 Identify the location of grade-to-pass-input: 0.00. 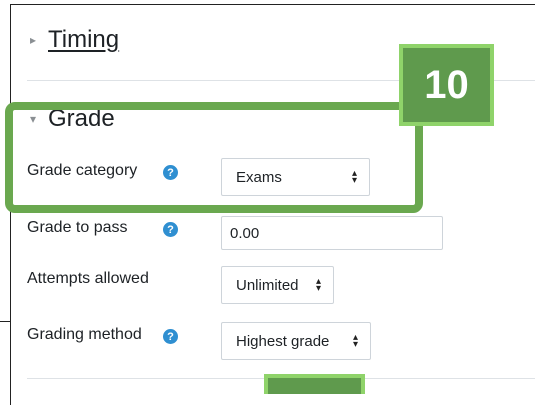
(332, 233).